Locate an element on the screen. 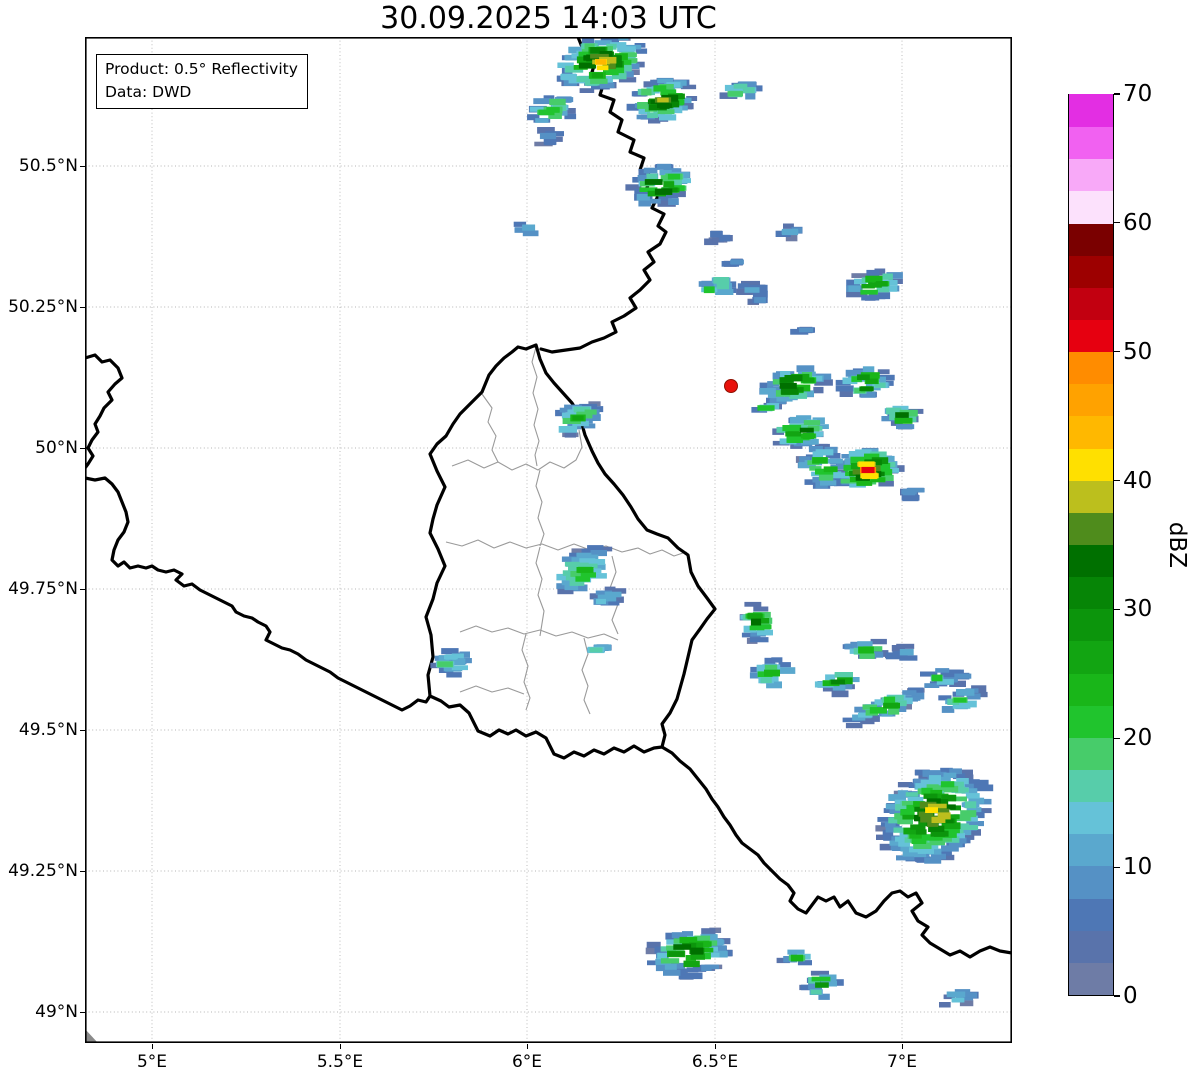 The image size is (1202, 1081). colorbar-tick-label: 0 is located at coordinates (1130, 996).